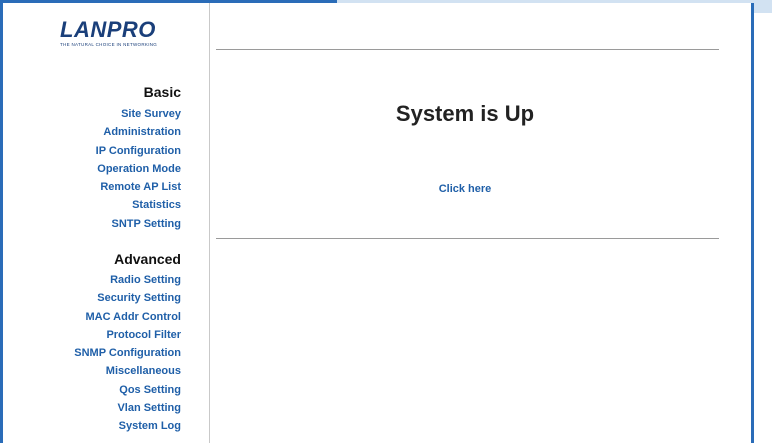 This screenshot has height=443, width=772. I want to click on sidebar-item-qos-setting: Qos Setting, so click(127, 390).